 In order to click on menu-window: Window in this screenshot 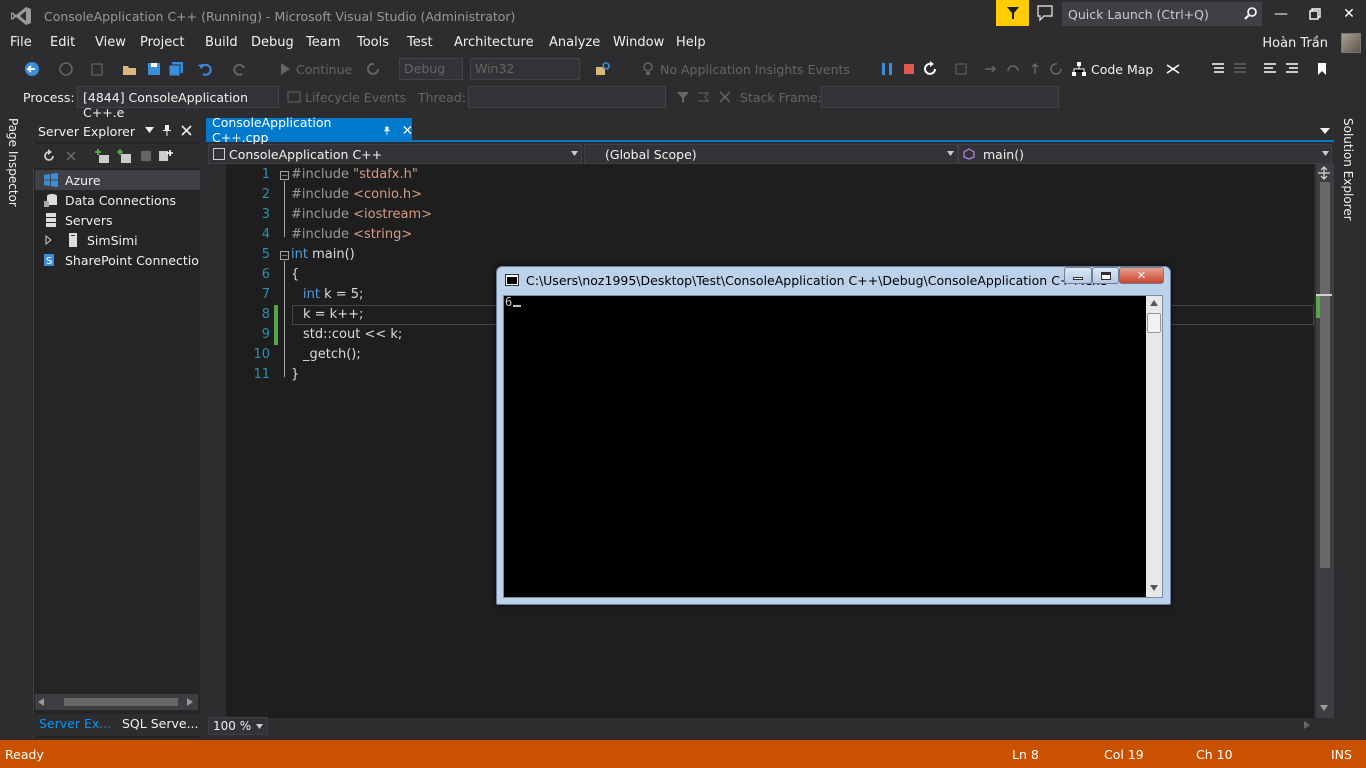, I will do `click(638, 42)`.